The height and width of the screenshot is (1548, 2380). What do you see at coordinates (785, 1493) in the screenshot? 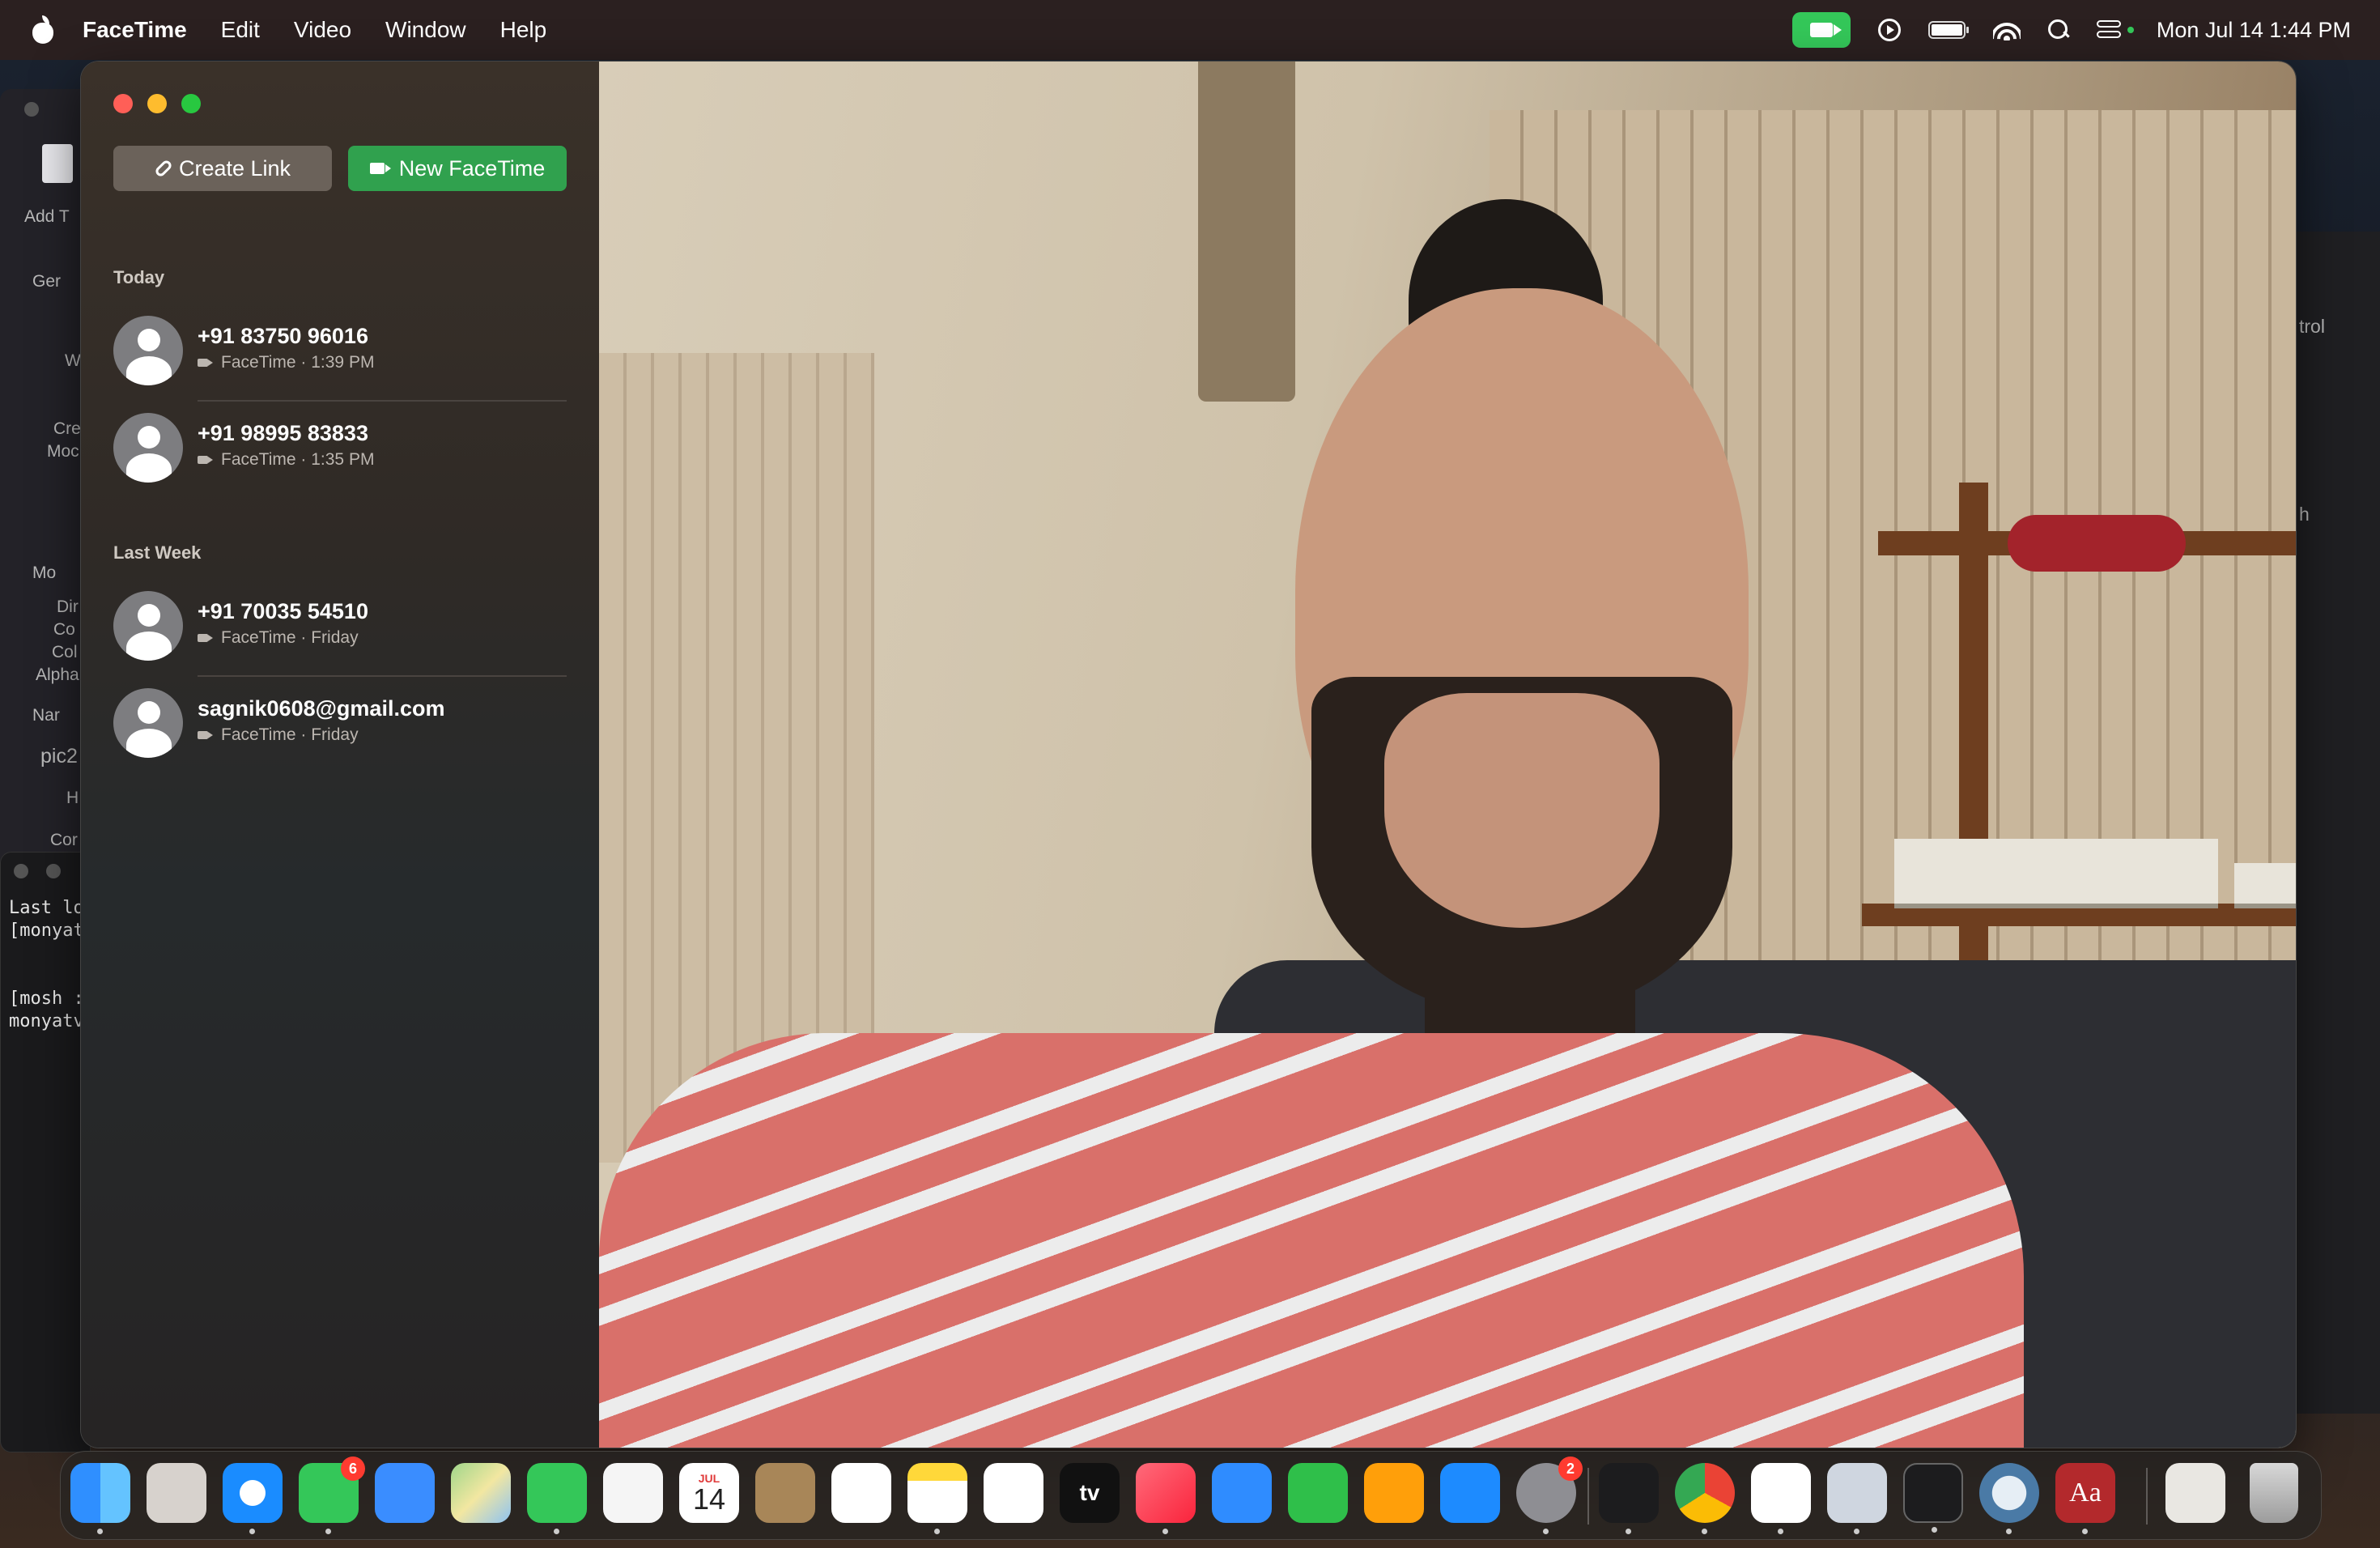
I see `contacts-icon` at bounding box center [785, 1493].